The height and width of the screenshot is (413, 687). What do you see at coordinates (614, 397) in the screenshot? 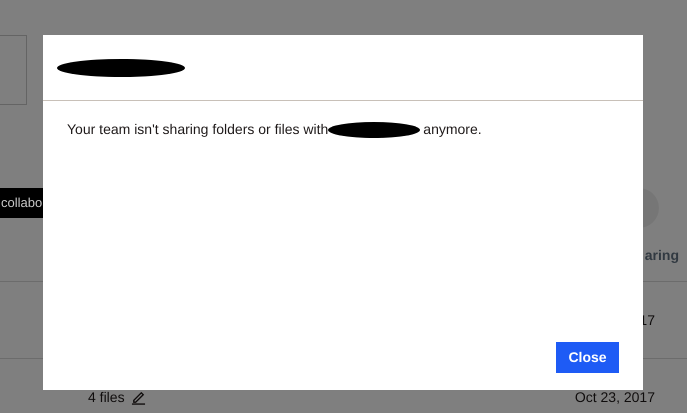
I see `date-text: Oct 23, 2017` at bounding box center [614, 397].